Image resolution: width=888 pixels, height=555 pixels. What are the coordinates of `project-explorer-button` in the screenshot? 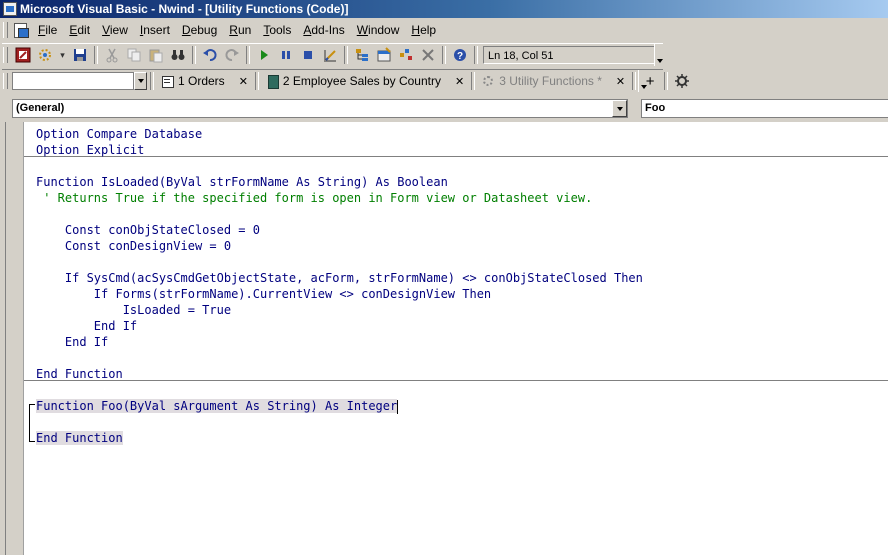 It's located at (362, 55).